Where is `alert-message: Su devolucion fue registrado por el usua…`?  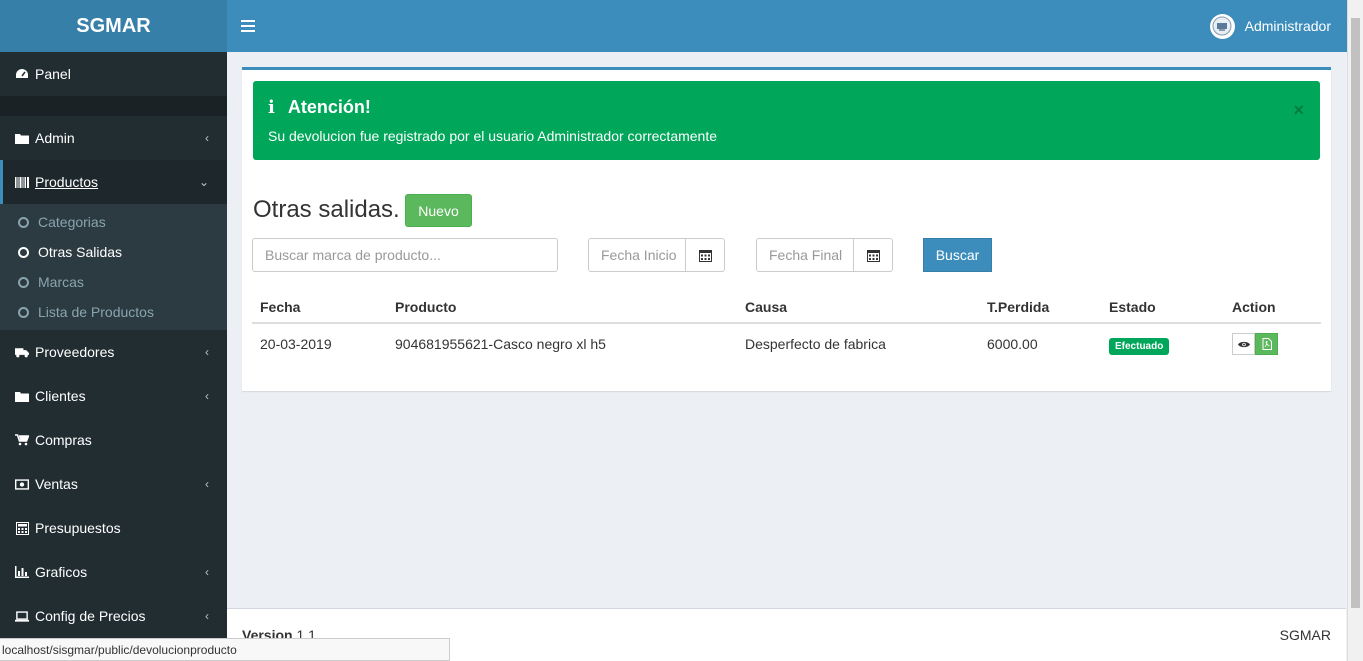
alert-message: Su devolucion fue registrado por el usua… is located at coordinates (493, 136).